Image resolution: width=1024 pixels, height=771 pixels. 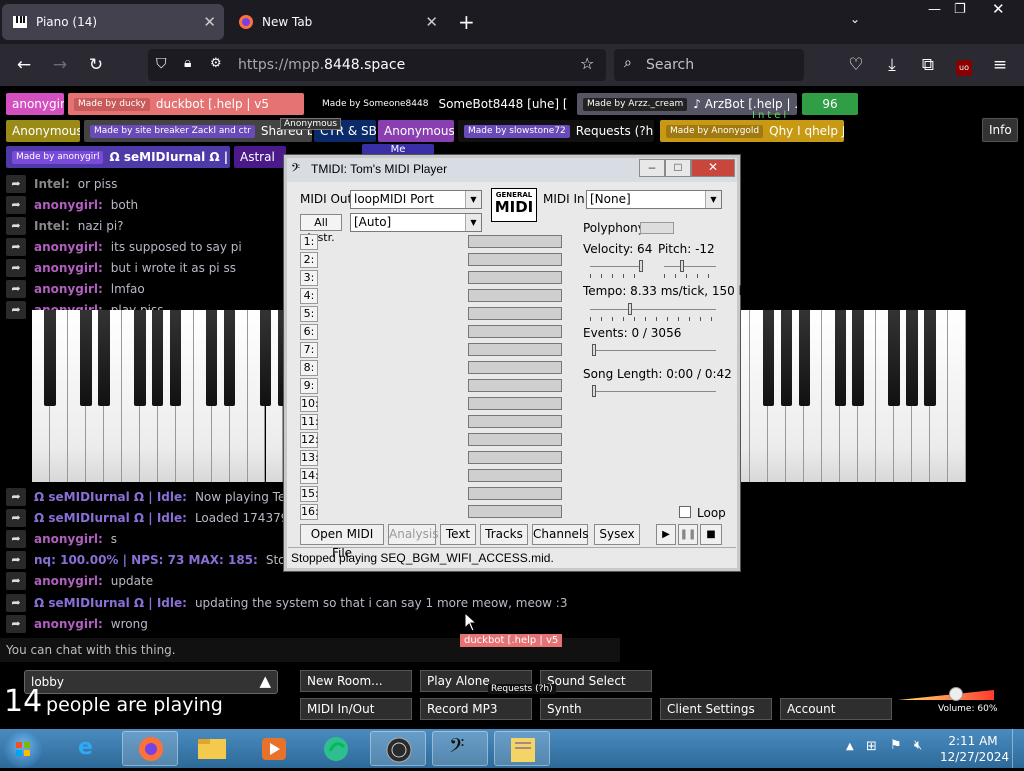 What do you see at coordinates (713, 168) in the screenshot?
I see `tmidi-close-icon: ✕` at bounding box center [713, 168].